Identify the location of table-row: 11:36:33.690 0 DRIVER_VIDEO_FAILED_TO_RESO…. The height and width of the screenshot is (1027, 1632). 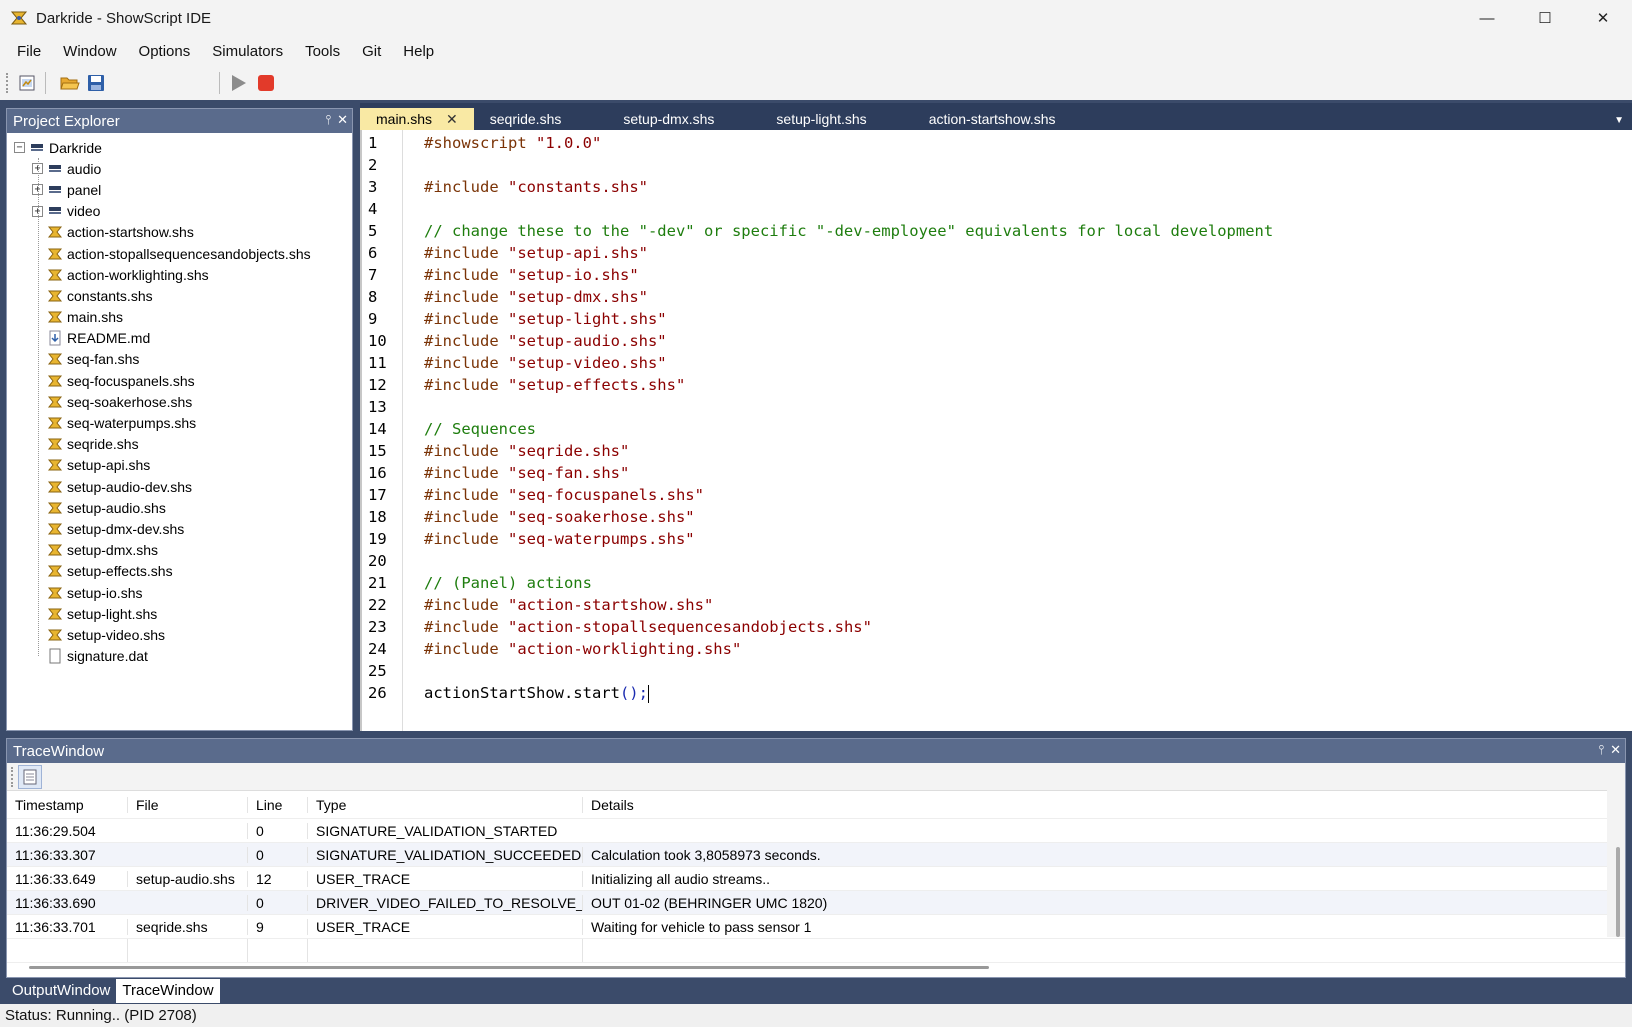
(816, 903).